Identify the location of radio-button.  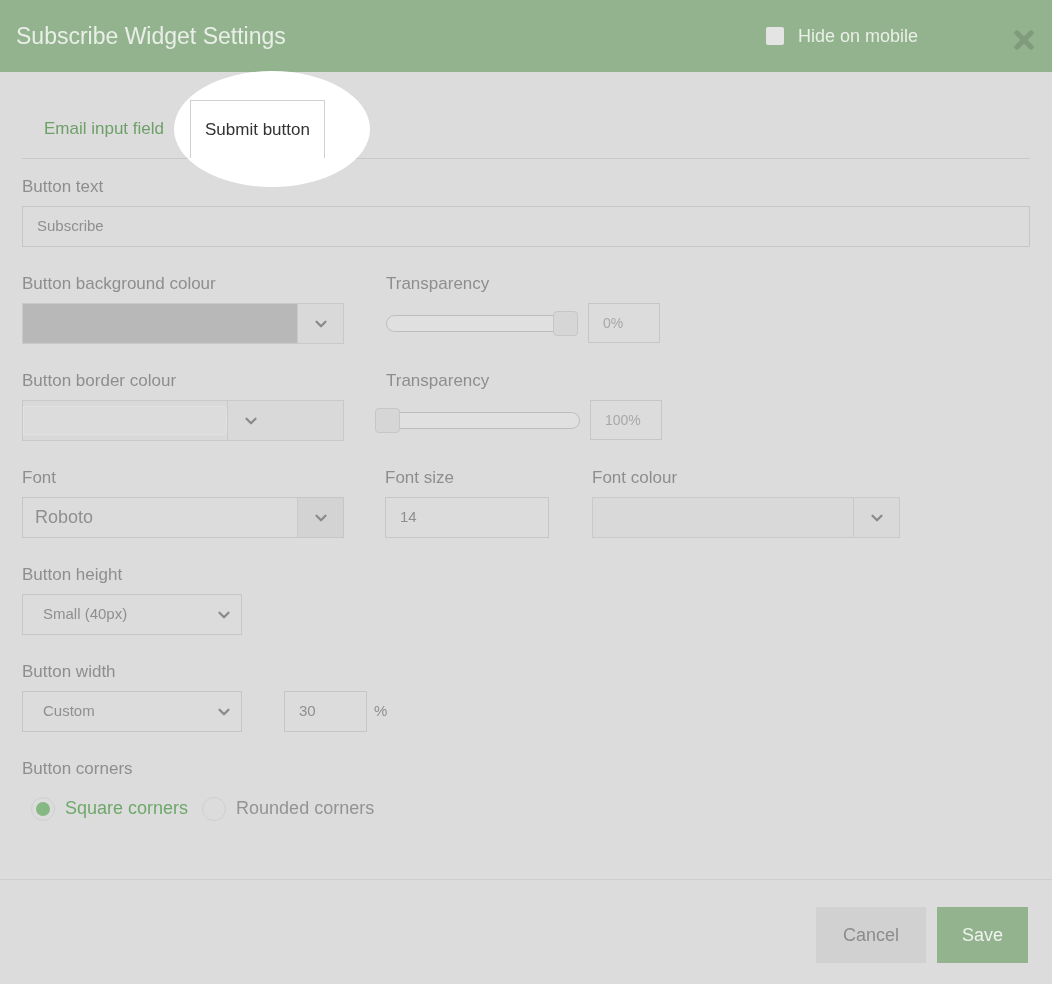
(43, 808).